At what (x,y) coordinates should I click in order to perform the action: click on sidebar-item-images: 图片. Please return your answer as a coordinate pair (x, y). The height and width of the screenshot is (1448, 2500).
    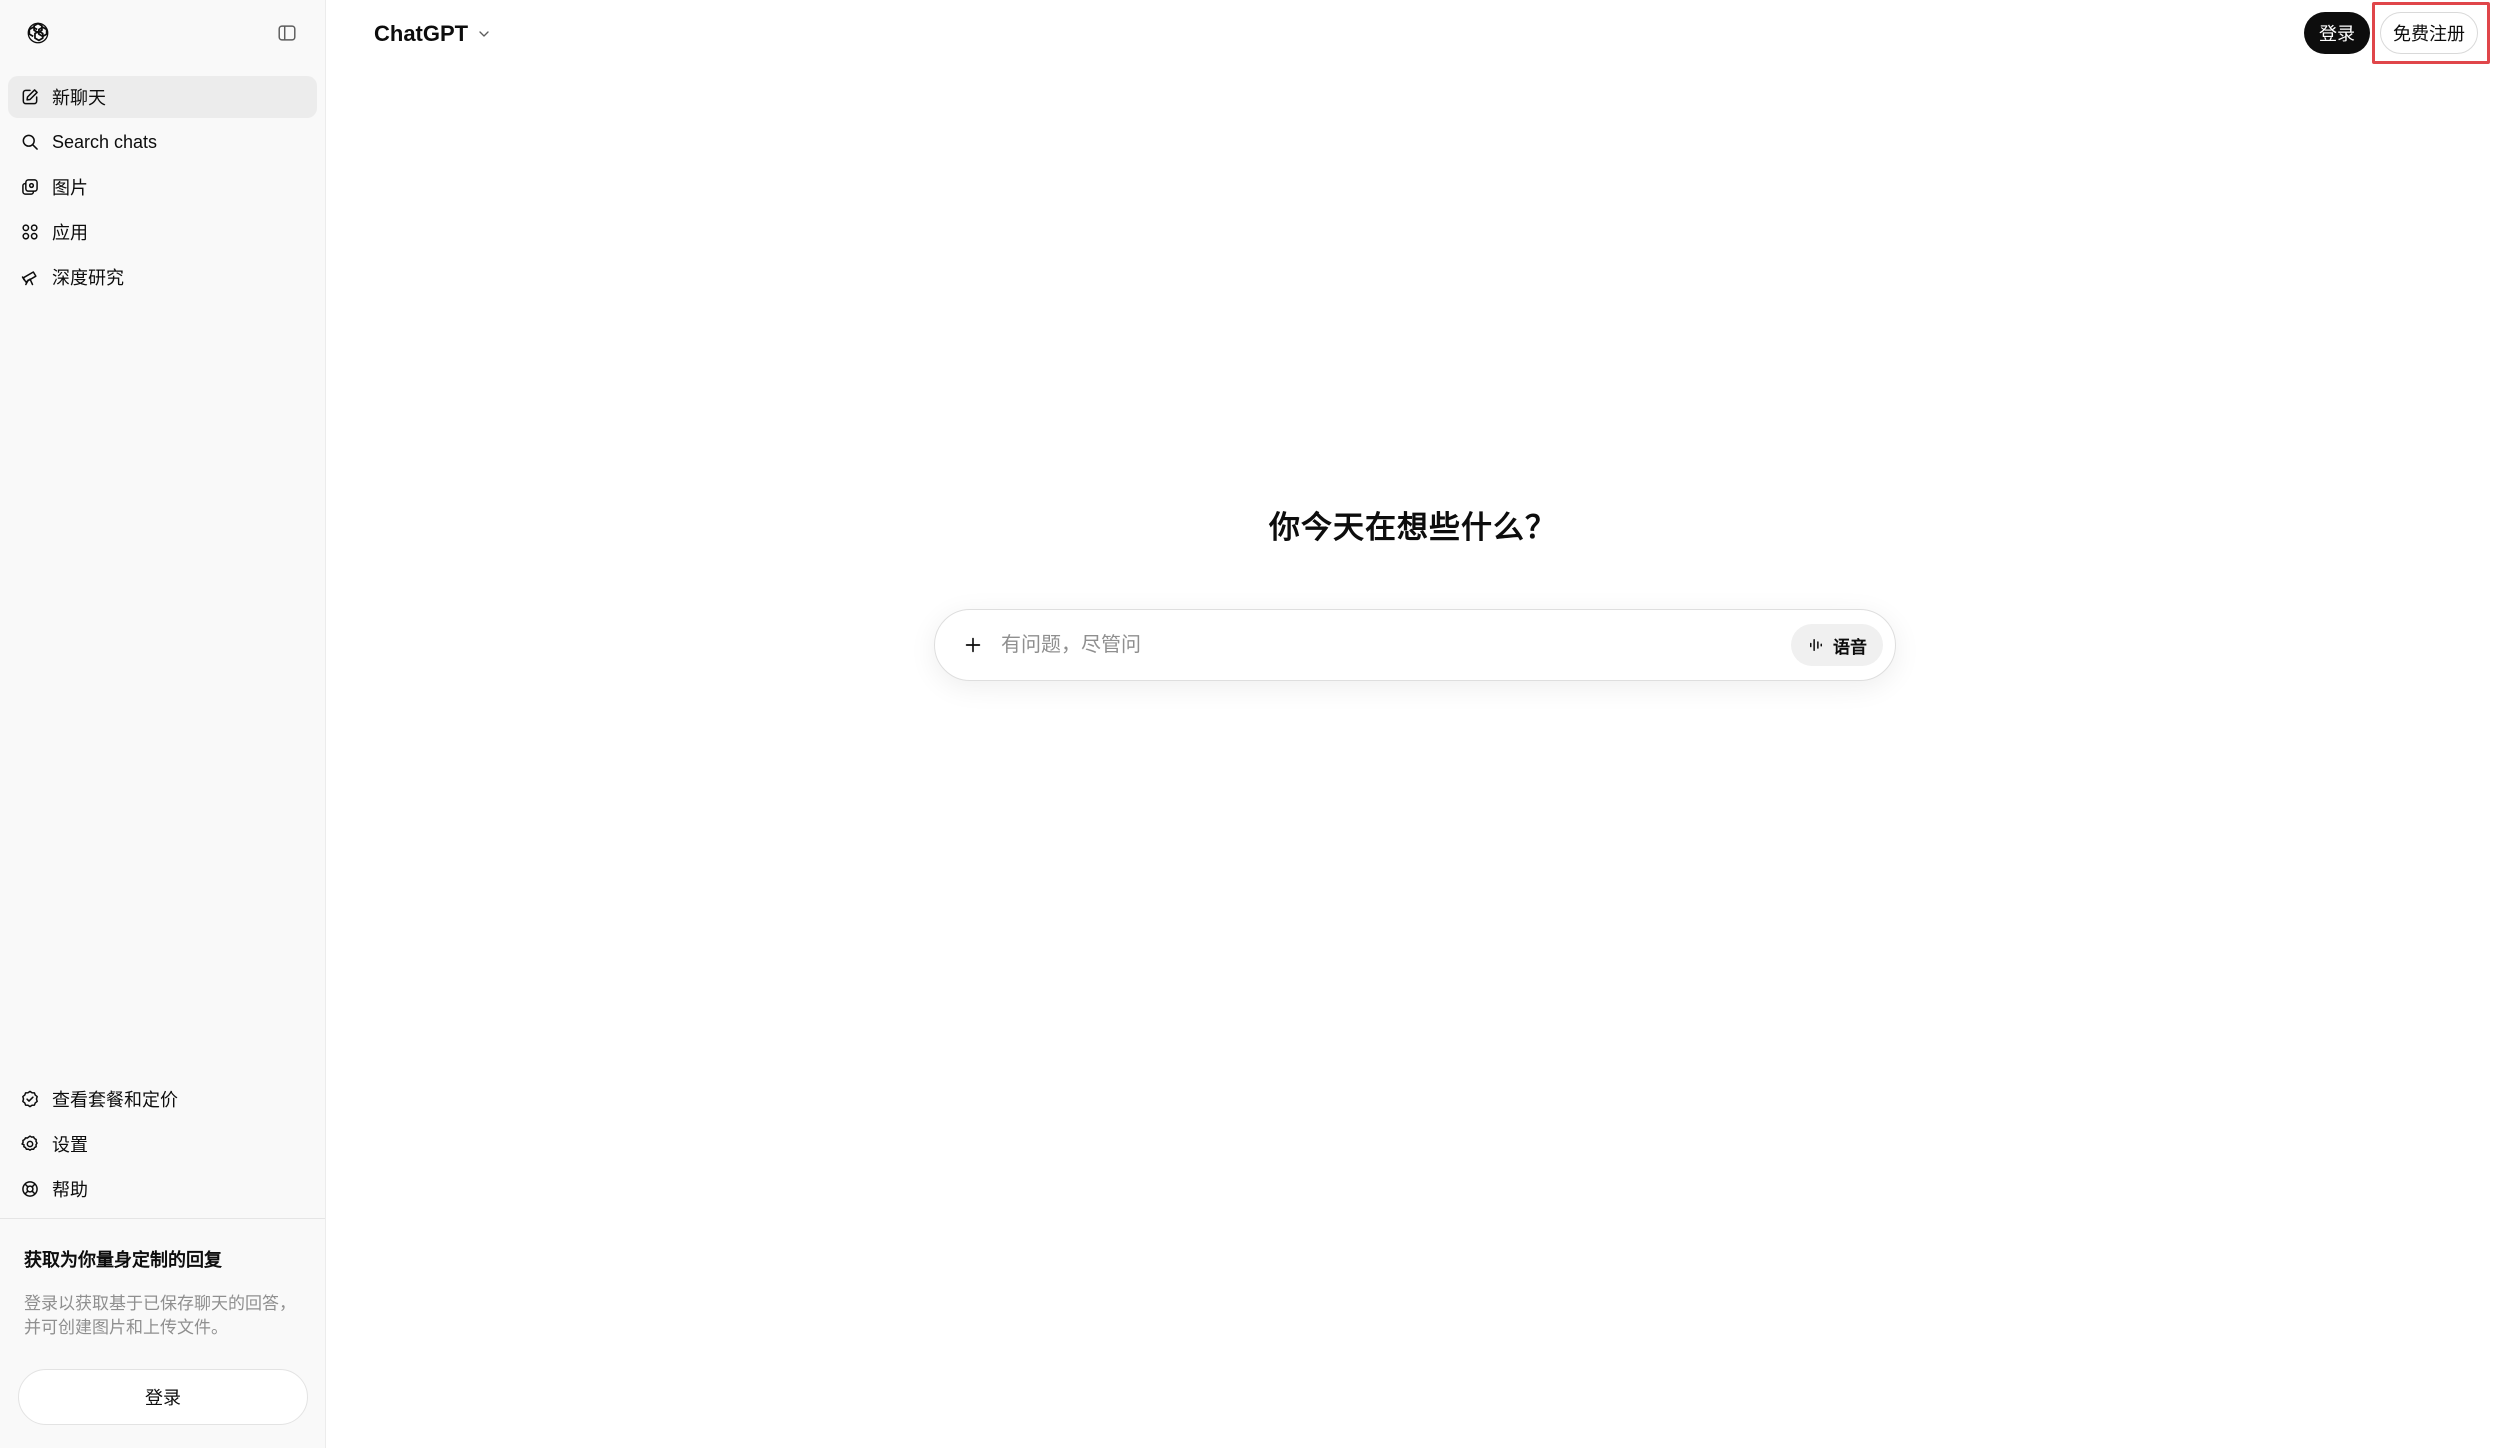
    Looking at the image, I should click on (162, 187).